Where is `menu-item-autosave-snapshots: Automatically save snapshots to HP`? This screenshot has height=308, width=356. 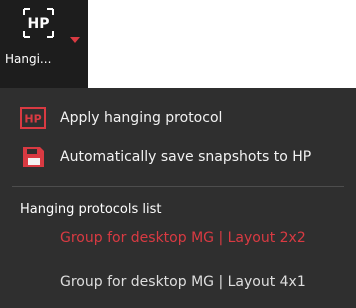 menu-item-autosave-snapshots: Automatically save snapshots to HP is located at coordinates (178, 157).